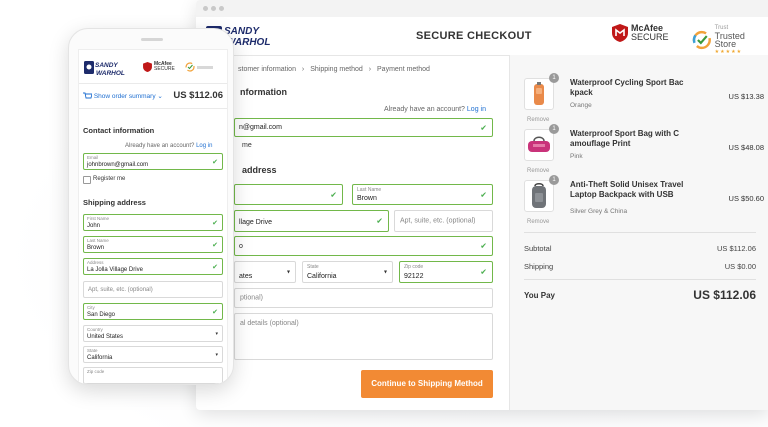 The image size is (768, 427). Describe the element at coordinates (539, 295) in the screenshot. I see `you-pay-label: You Pay` at that location.